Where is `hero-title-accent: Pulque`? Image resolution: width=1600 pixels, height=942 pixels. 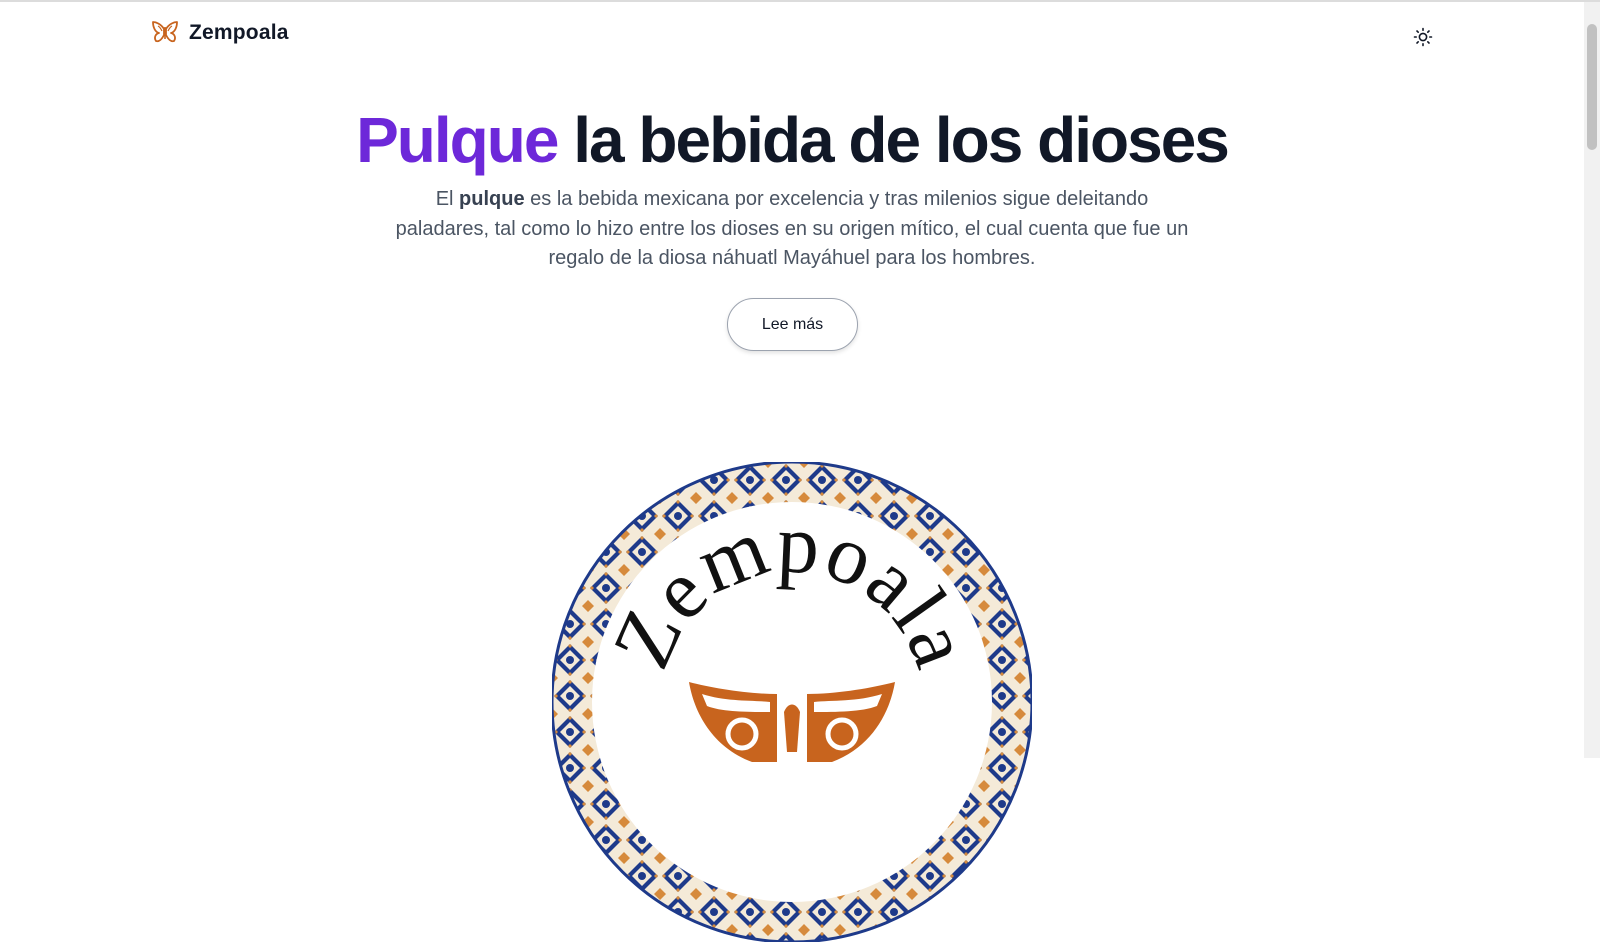
hero-title-accent: Pulque is located at coordinates (457, 140).